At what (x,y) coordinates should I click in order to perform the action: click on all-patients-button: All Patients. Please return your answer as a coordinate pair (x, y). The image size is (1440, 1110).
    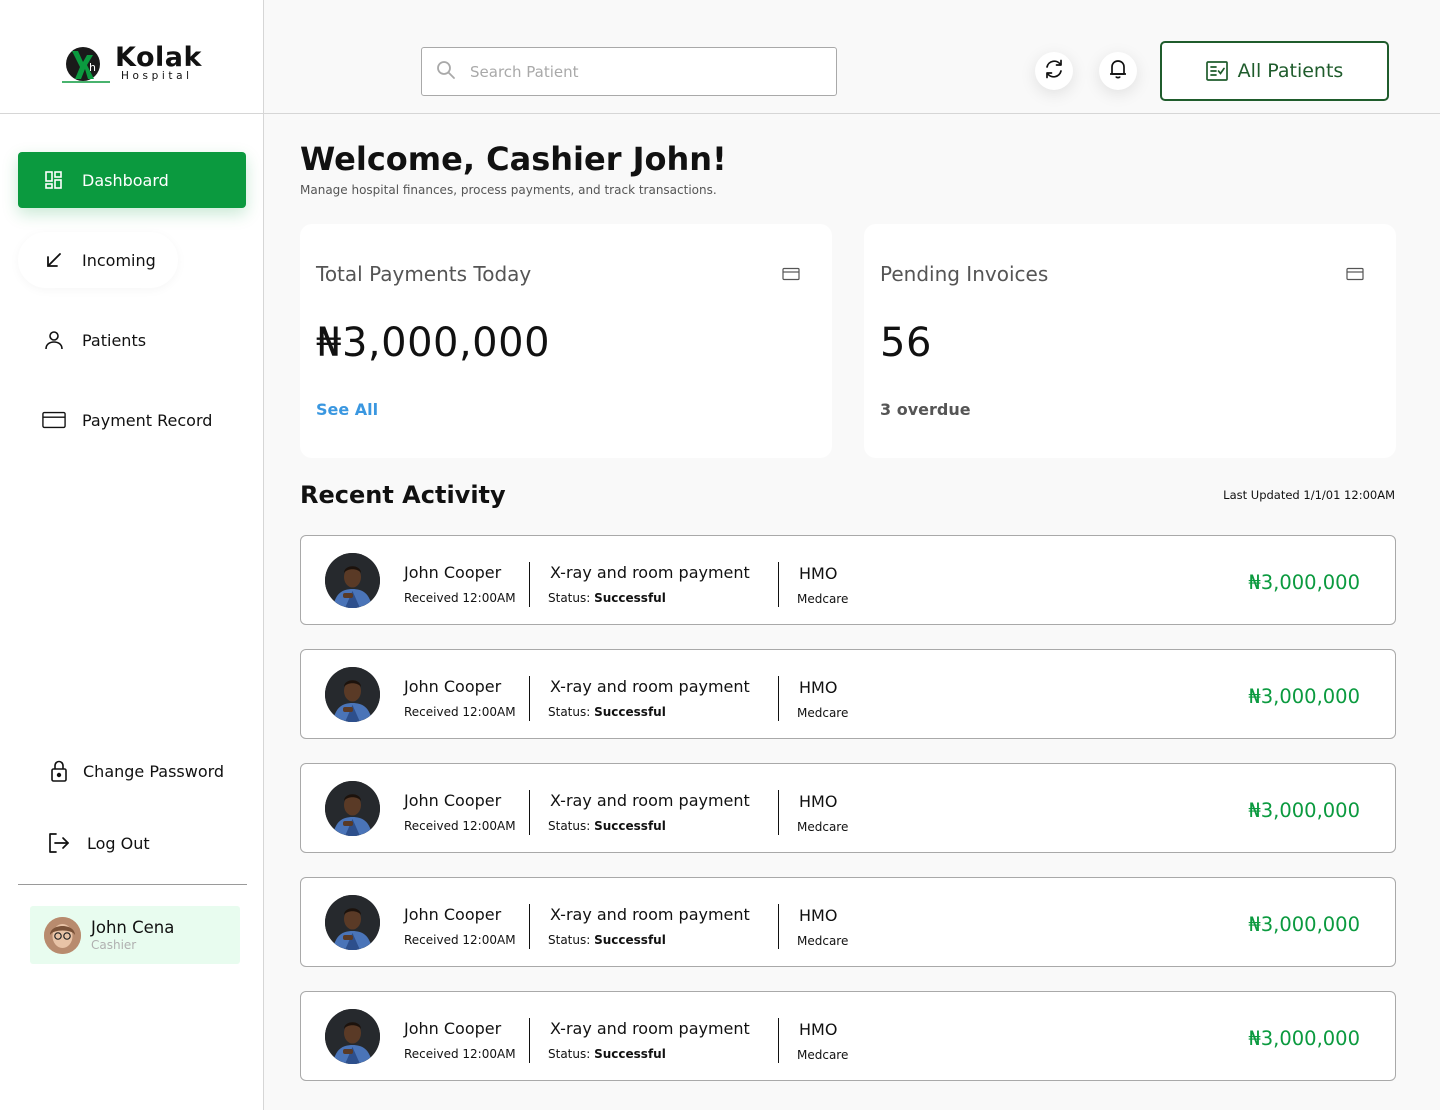
    Looking at the image, I should click on (1274, 71).